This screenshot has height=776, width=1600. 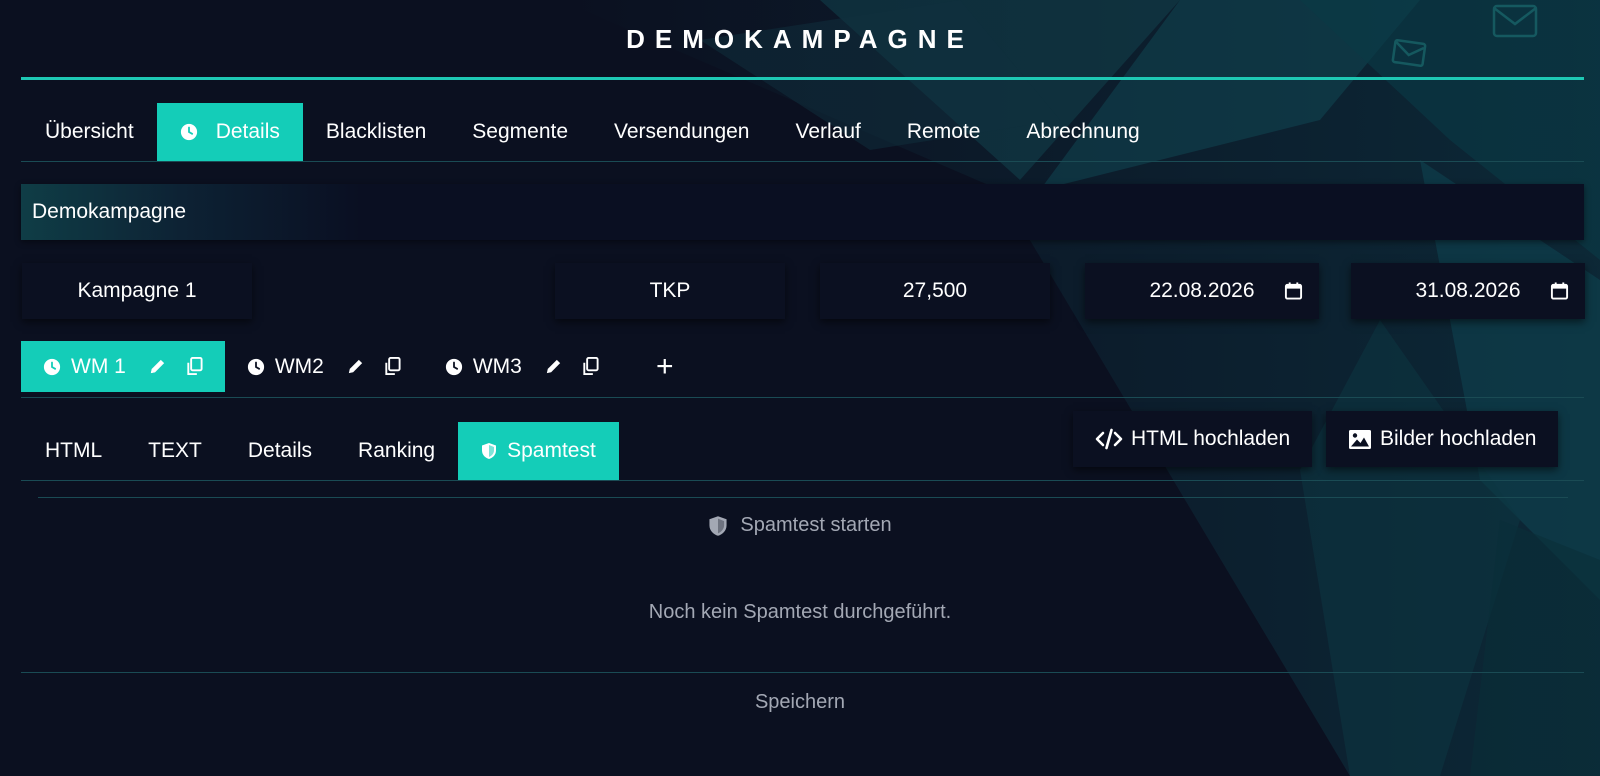 What do you see at coordinates (665, 367) in the screenshot?
I see `add-mailing-button: +` at bounding box center [665, 367].